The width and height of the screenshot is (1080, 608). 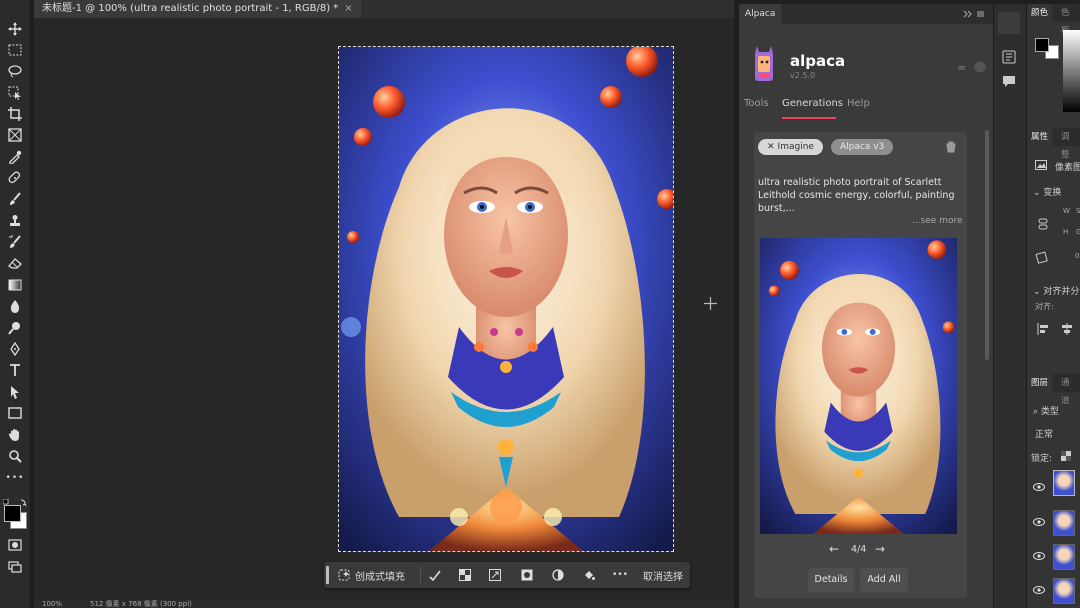 What do you see at coordinates (15, 285) in the screenshot?
I see `gradient-tool-icon` at bounding box center [15, 285].